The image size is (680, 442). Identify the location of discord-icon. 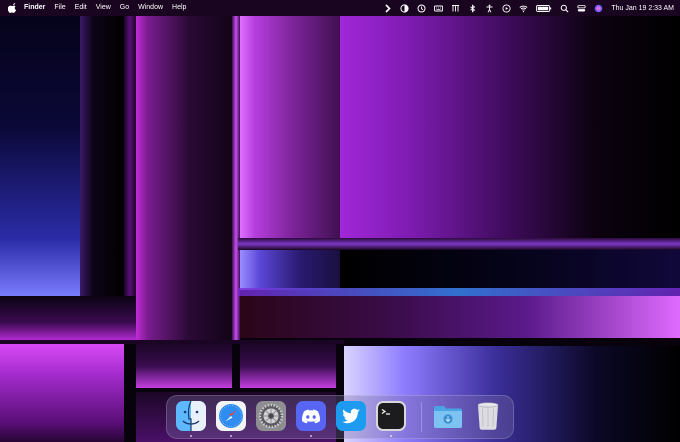
(311, 416).